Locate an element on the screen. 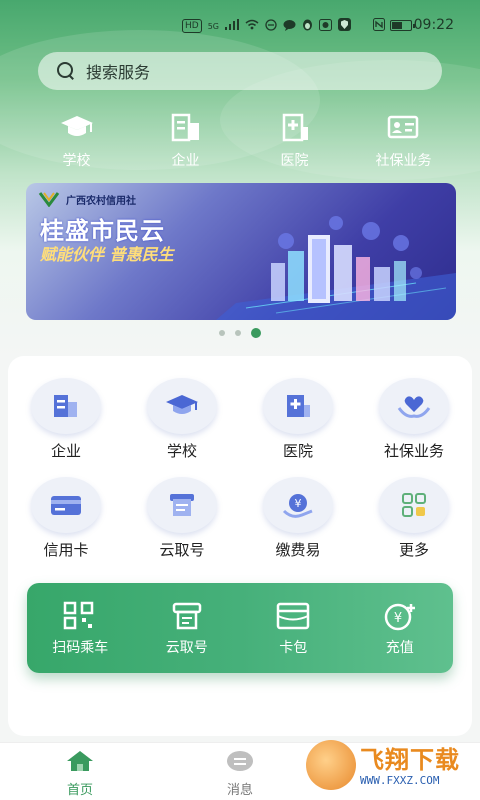  shortcut-recharge: ¥ 充值 is located at coordinates (400, 637).